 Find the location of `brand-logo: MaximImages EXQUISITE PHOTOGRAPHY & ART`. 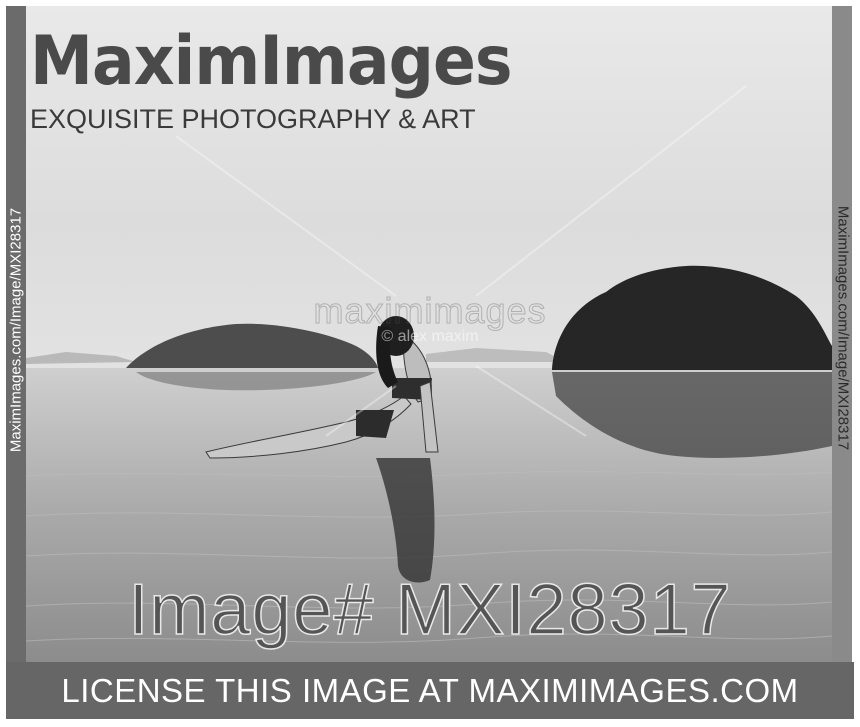

brand-logo: MaximImages EXQUISITE PHOTOGRAPHY & ART is located at coordinates (289, 78).